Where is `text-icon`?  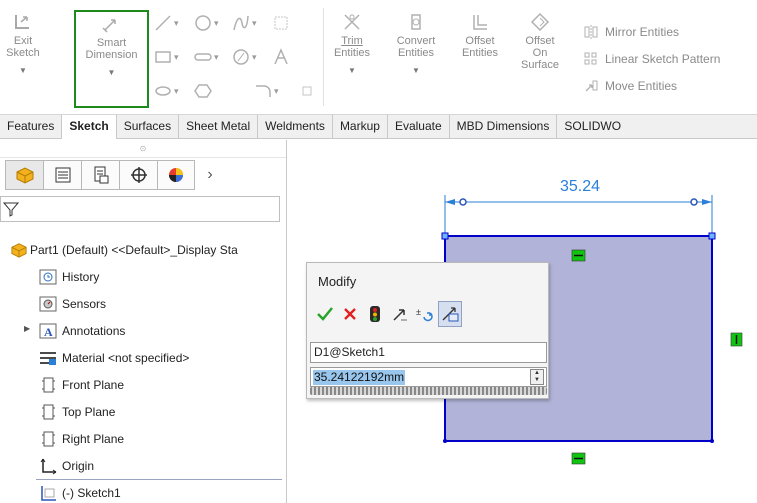
text-icon is located at coordinates (281, 56).